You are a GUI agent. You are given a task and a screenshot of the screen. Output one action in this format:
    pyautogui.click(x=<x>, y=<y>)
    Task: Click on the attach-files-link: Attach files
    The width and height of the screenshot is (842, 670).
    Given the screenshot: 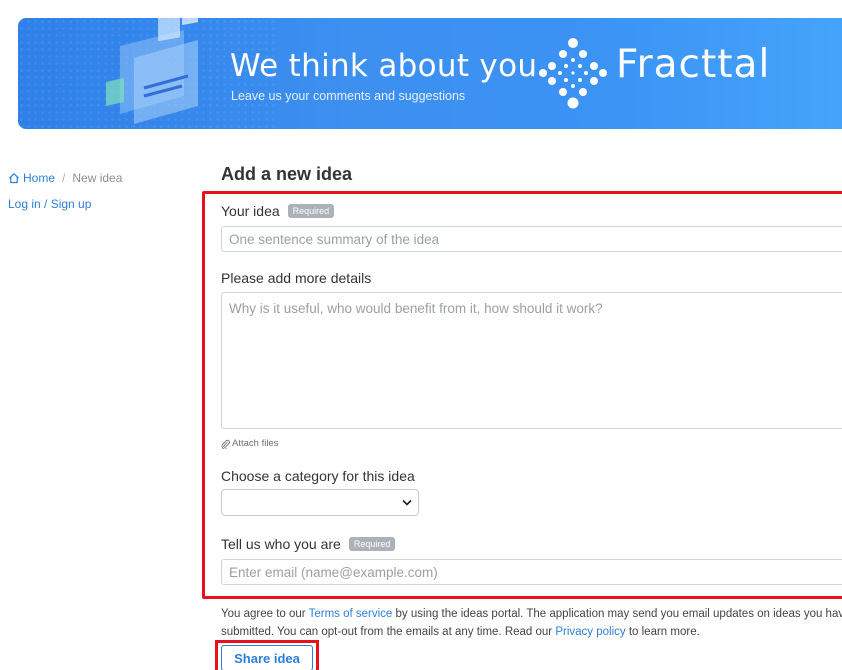 What is the action you would take?
    pyautogui.click(x=249, y=443)
    